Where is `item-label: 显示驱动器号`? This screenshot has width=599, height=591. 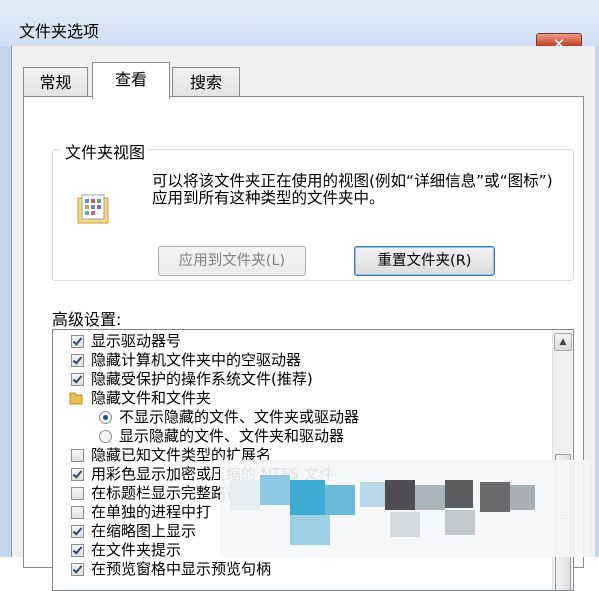 item-label: 显示驱动器号 is located at coordinates (136, 341).